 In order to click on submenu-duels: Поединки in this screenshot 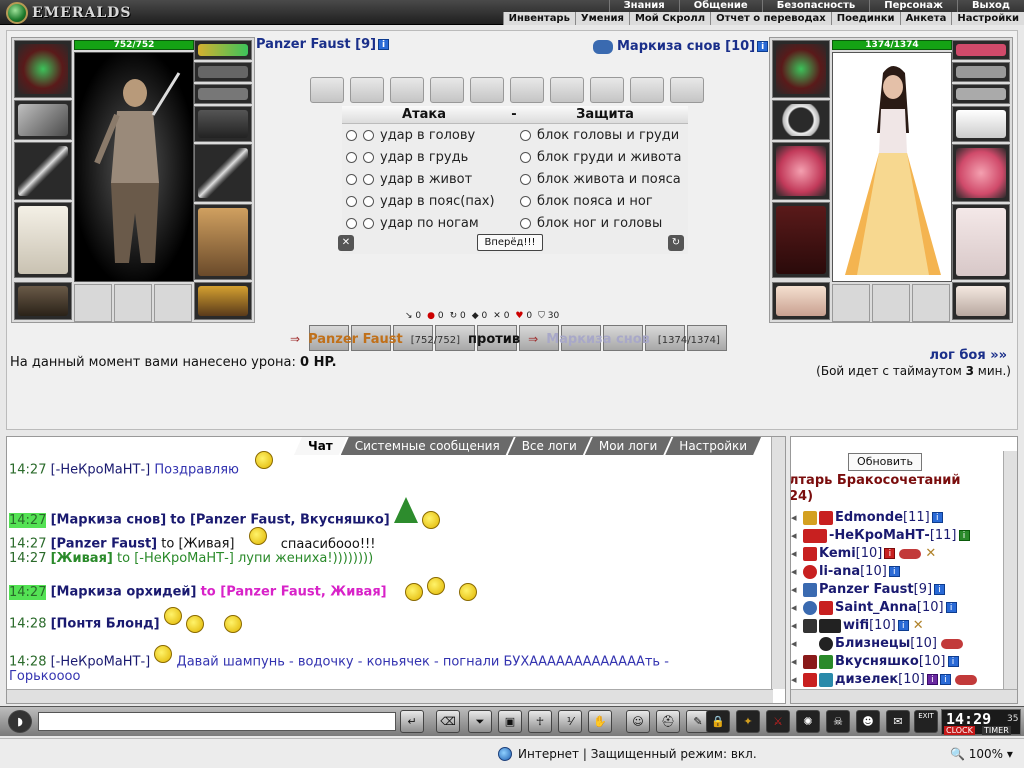, I will do `click(865, 18)`.